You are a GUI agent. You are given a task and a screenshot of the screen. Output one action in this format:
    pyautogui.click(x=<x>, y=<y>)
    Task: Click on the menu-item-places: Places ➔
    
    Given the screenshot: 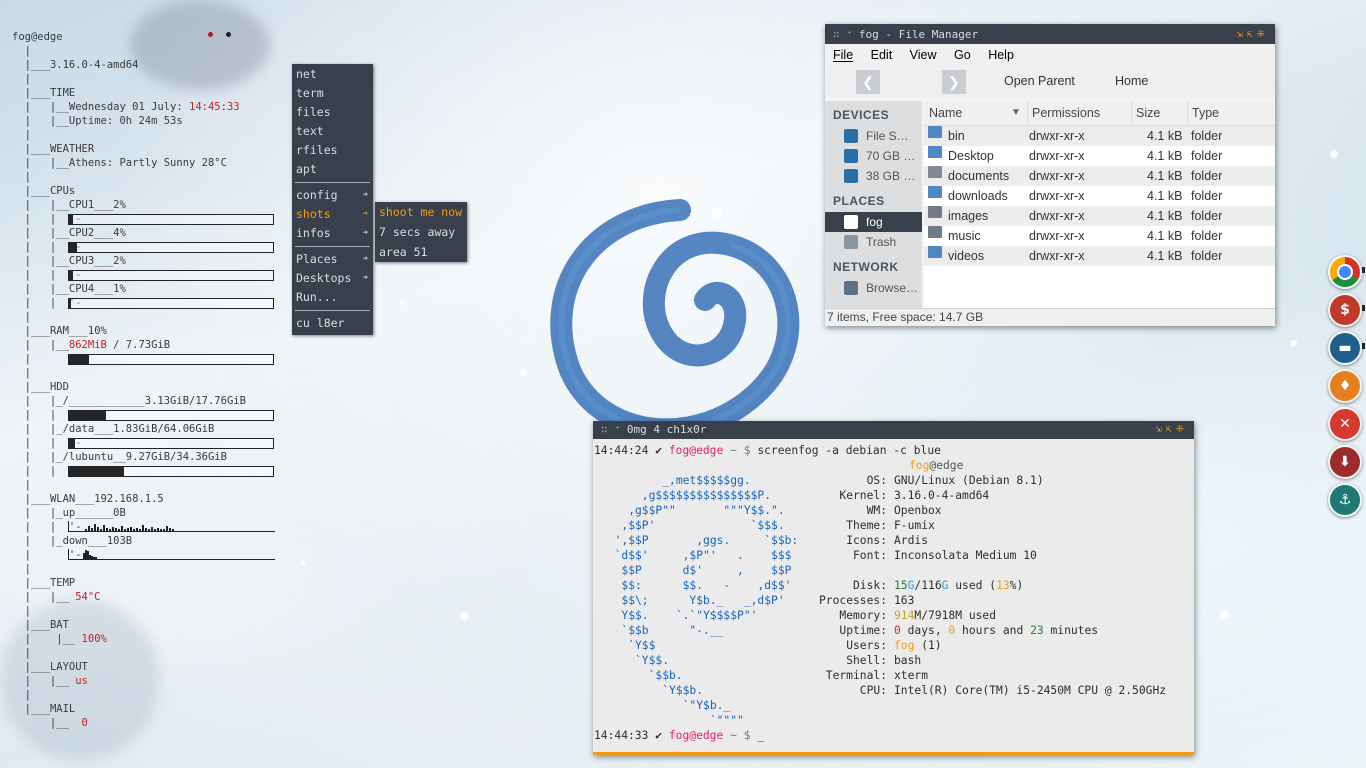 What is the action you would take?
    pyautogui.click(x=332, y=259)
    